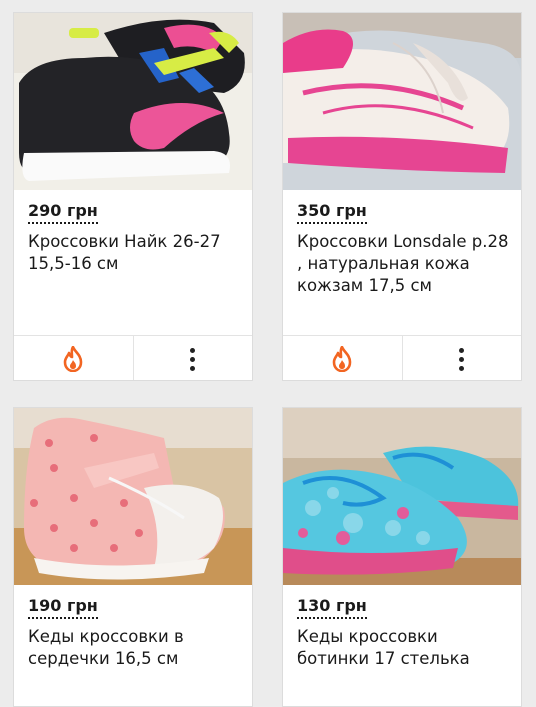  I want to click on listing-title: Кеды кроссовки ботинки 17 стелька, so click(404, 648).